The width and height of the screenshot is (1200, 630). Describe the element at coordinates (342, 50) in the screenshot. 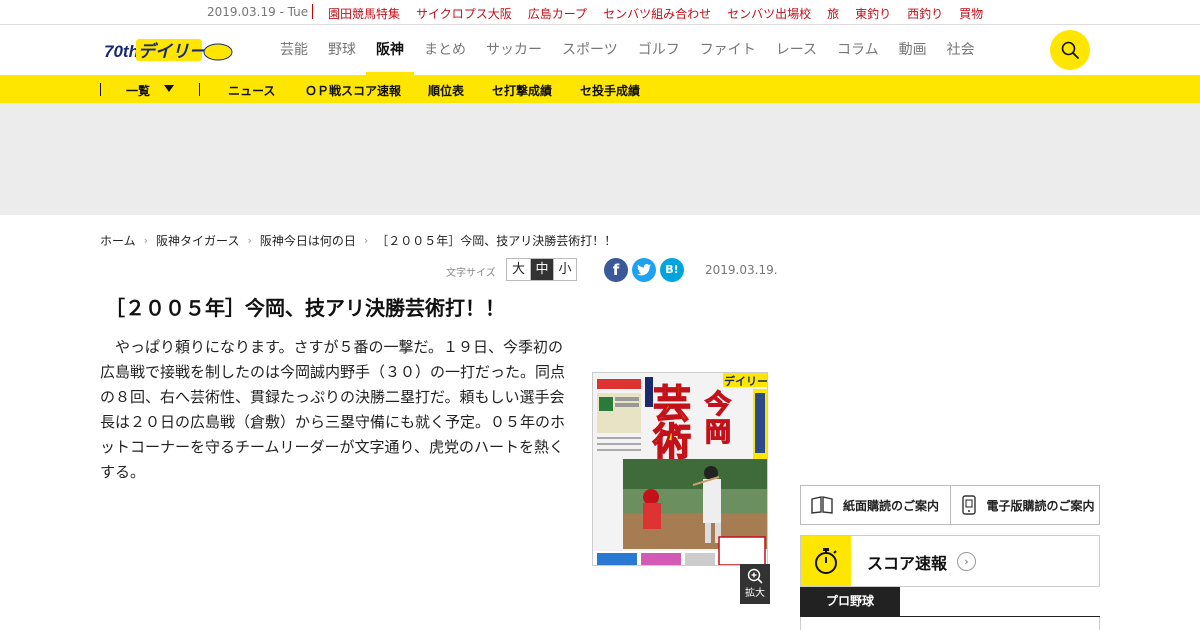

I see `nav-baseball: 野球` at that location.